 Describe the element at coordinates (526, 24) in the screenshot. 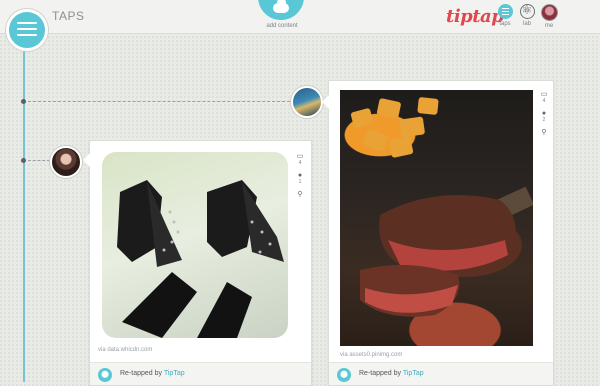

I see `nav-lab-label: lab` at that location.